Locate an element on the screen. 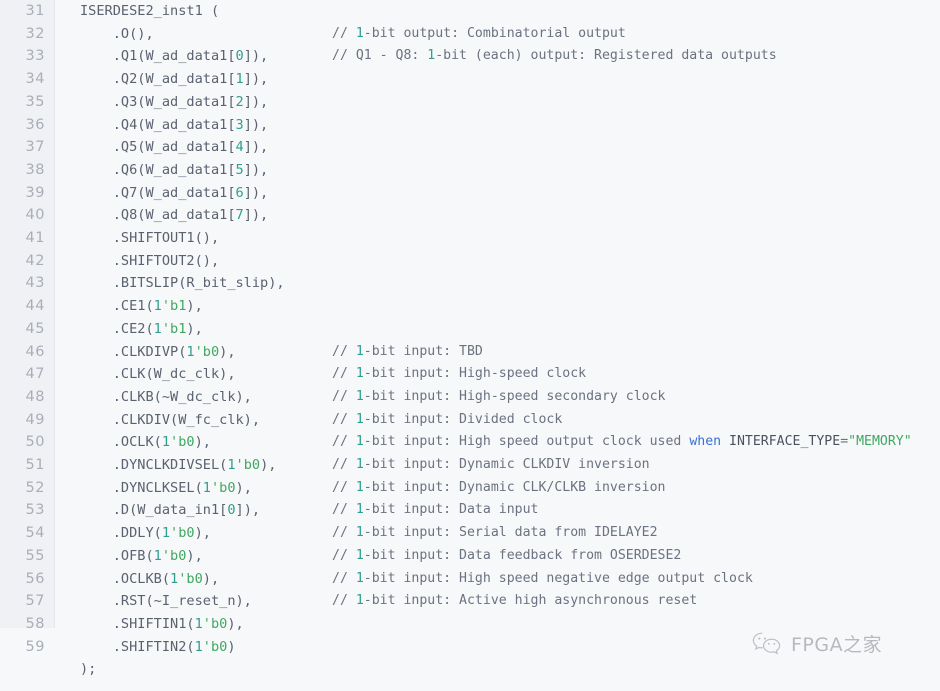 This screenshot has width=940, height=691. line-number: 51 is located at coordinates (35, 465).